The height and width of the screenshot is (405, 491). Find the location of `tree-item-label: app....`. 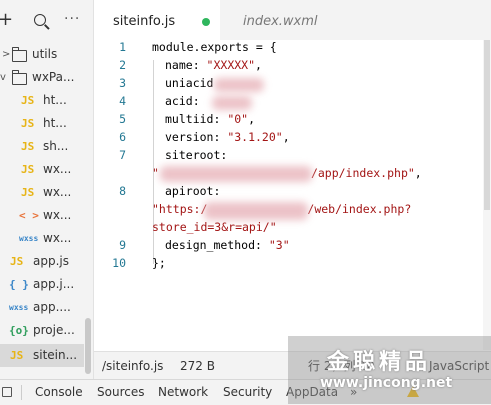

tree-item-label: app.... is located at coordinates (52, 307).